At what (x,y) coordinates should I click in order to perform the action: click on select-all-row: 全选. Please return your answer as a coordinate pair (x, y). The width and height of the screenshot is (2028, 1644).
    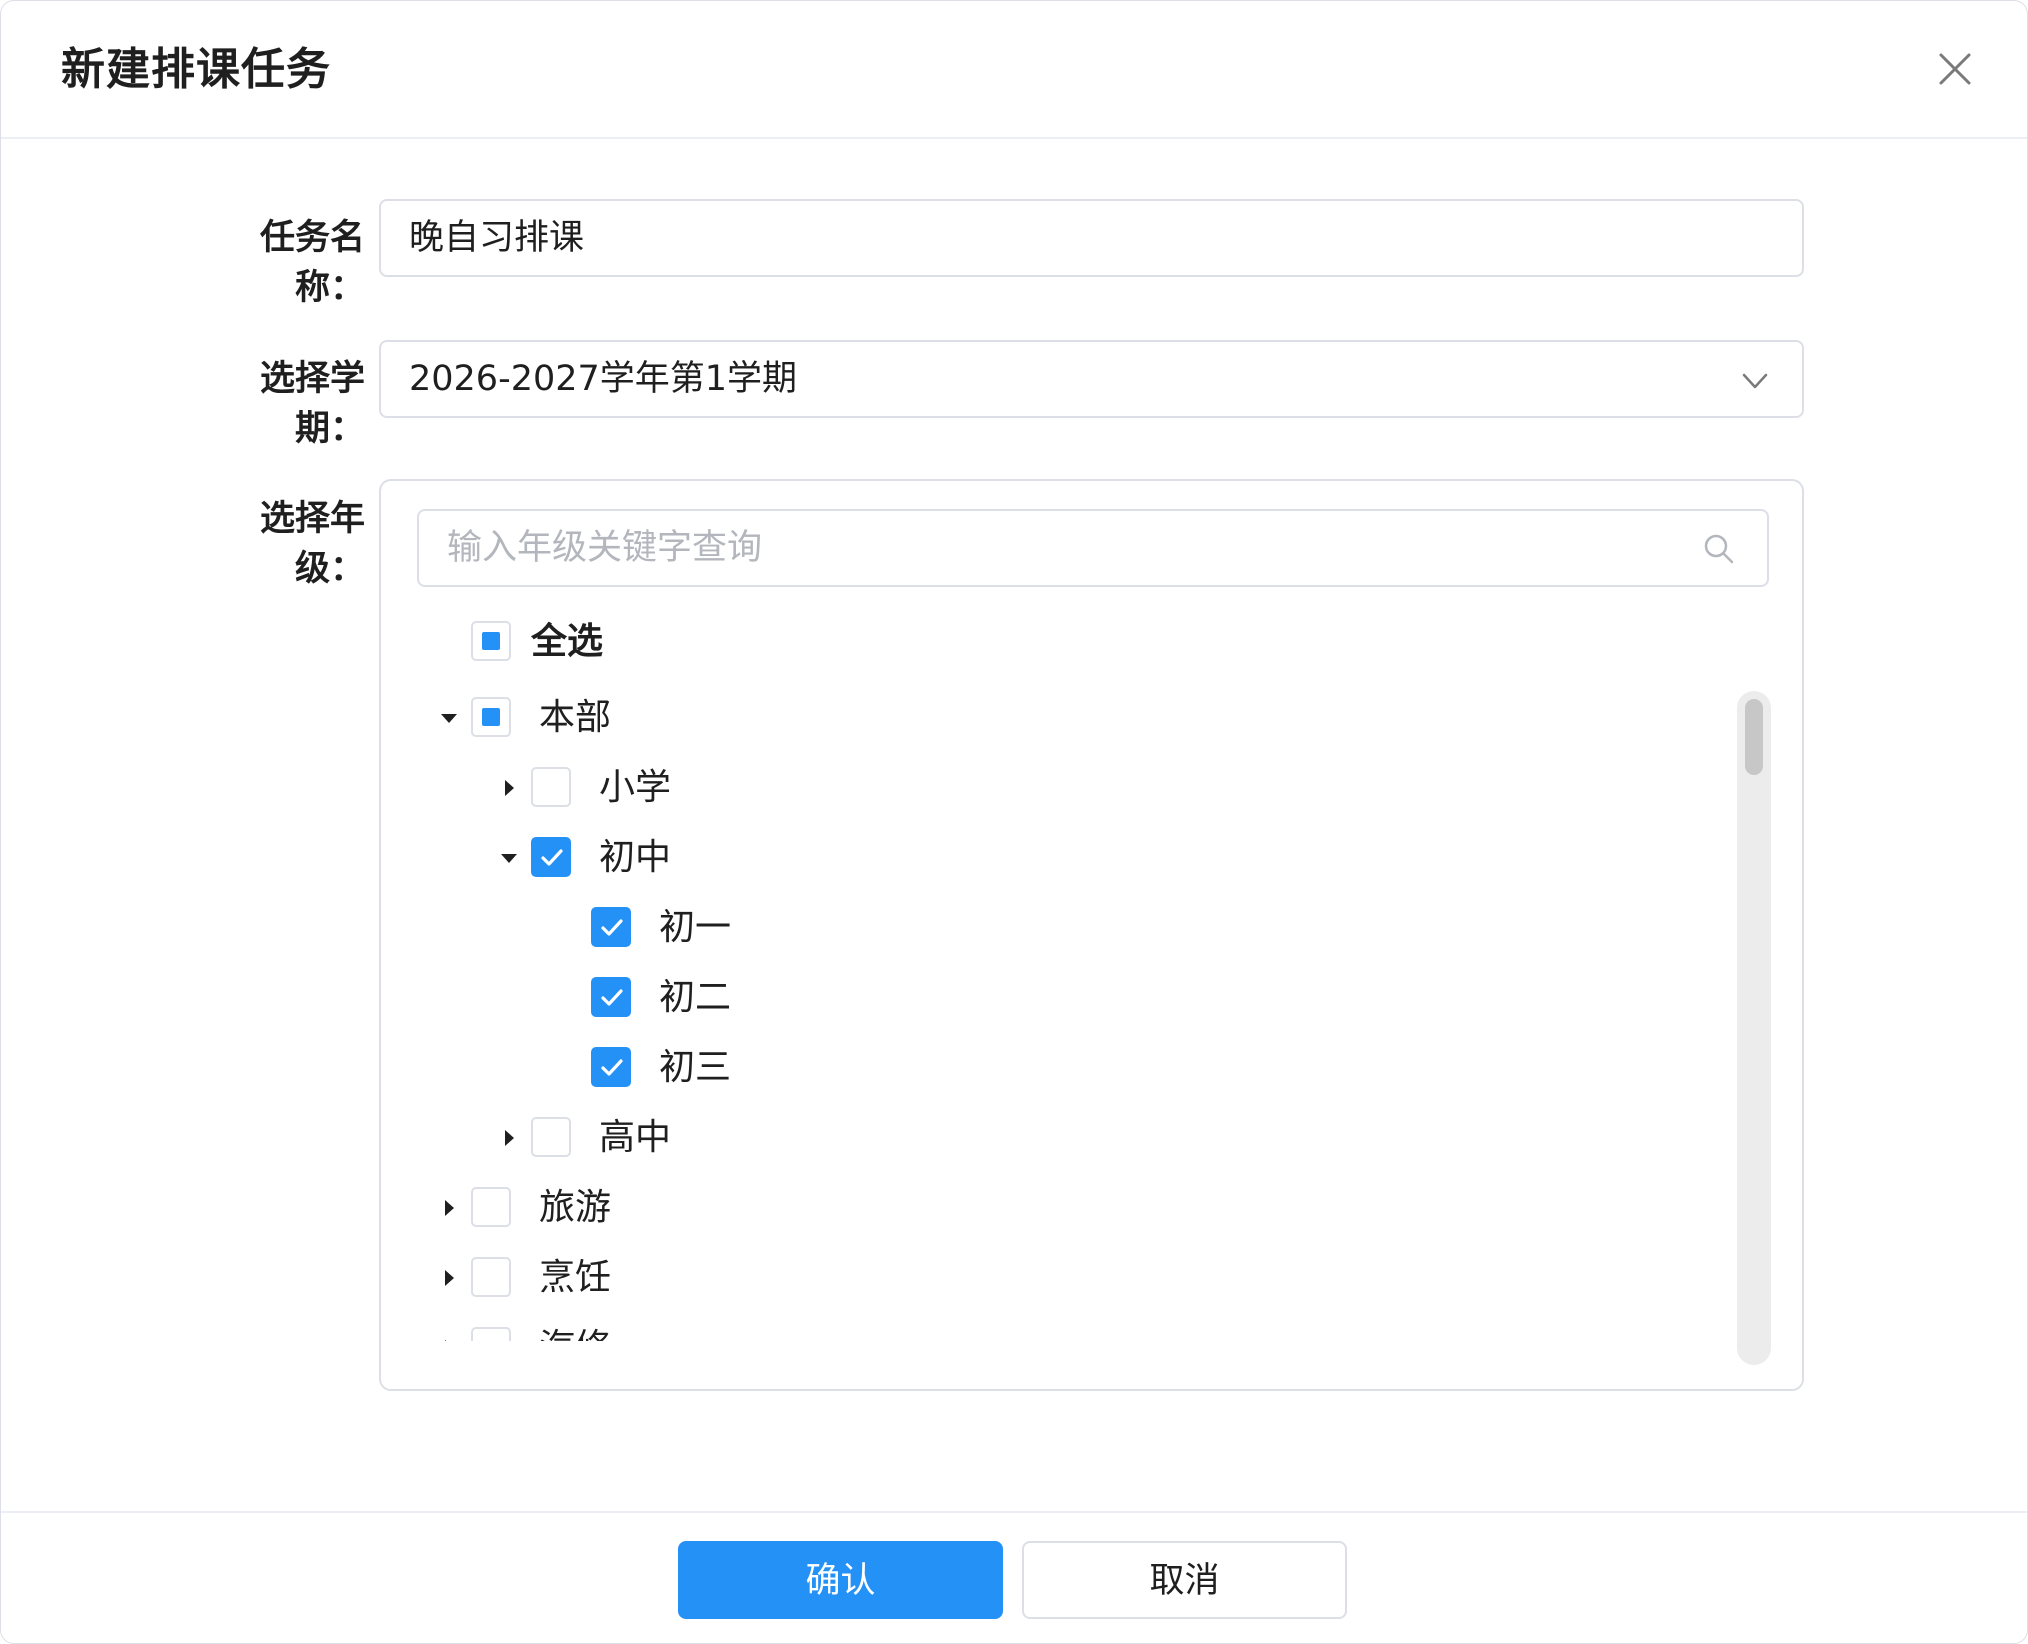
    Looking at the image, I should click on (1051, 642).